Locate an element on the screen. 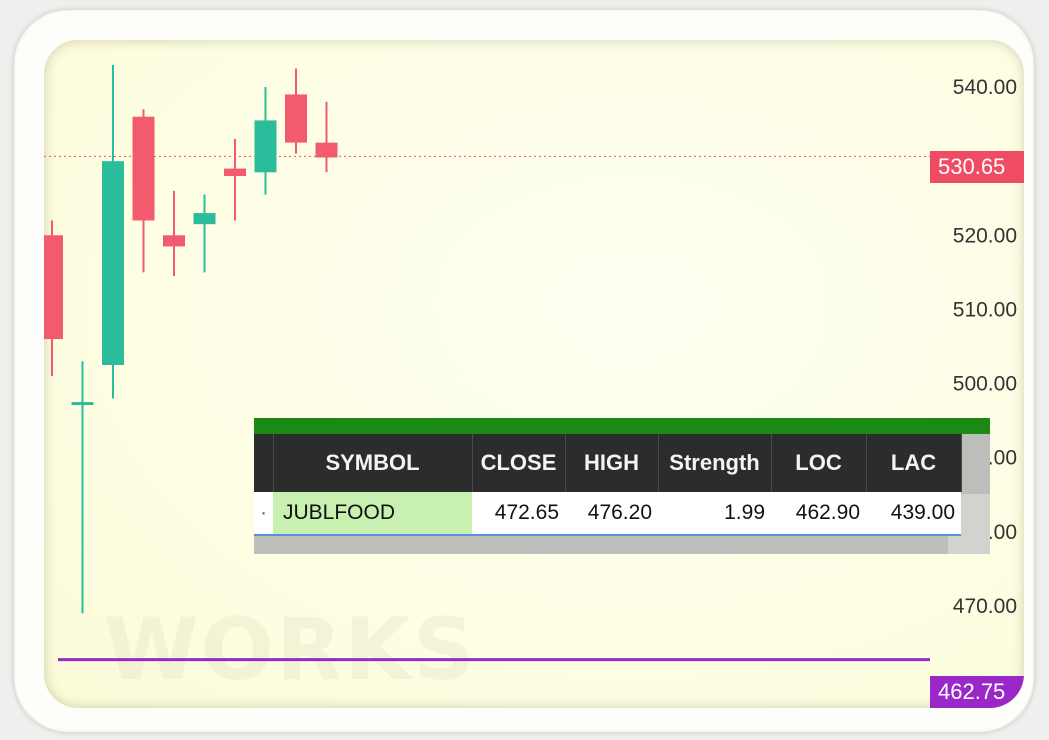 This screenshot has width=1049, height=740. table-header-row: SYMBOL CLOSE HIGH Strength LOC LAC is located at coordinates (608, 463).